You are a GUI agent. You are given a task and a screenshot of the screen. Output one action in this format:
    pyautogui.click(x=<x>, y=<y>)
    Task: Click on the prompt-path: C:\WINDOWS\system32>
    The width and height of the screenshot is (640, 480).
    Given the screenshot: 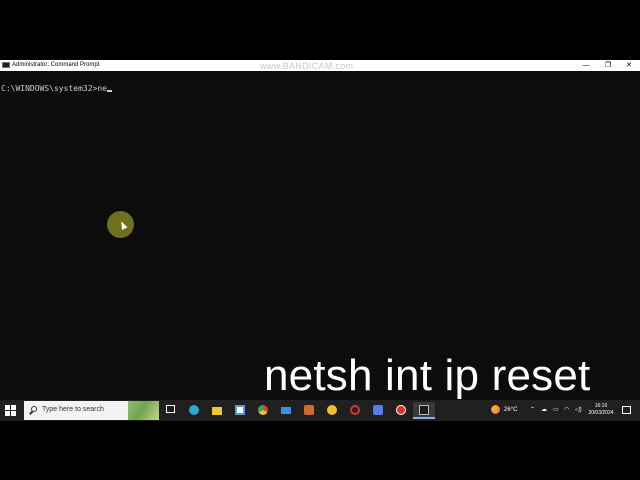 What is the action you would take?
    pyautogui.click(x=49, y=88)
    